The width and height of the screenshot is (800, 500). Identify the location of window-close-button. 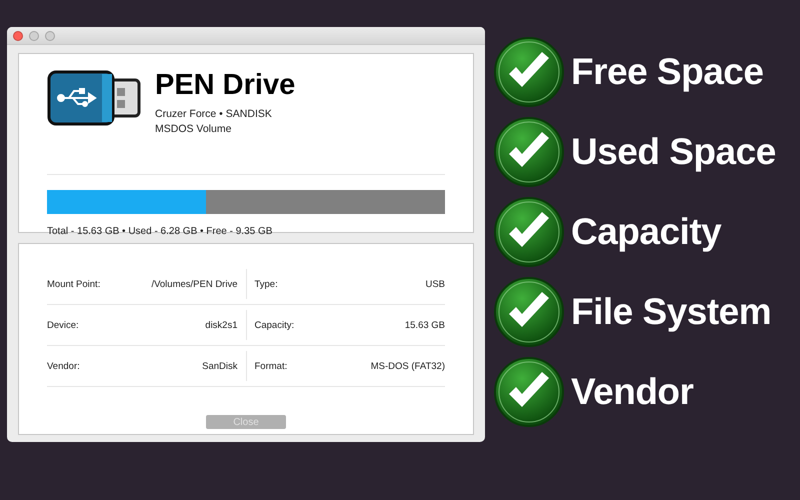
(18, 35).